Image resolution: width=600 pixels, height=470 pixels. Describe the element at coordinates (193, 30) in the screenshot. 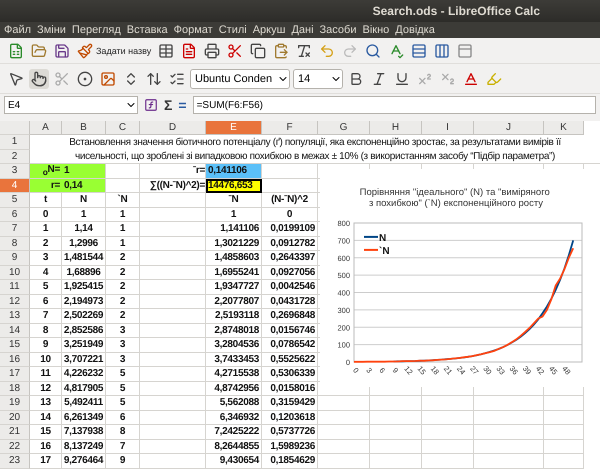

I see `menu-item: Формат` at that location.